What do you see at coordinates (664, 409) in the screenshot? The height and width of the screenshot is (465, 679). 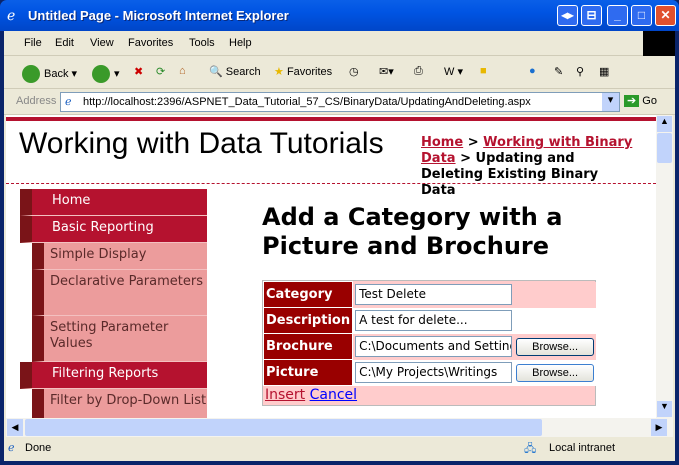 I see `scroll-down-icon: ▼` at bounding box center [664, 409].